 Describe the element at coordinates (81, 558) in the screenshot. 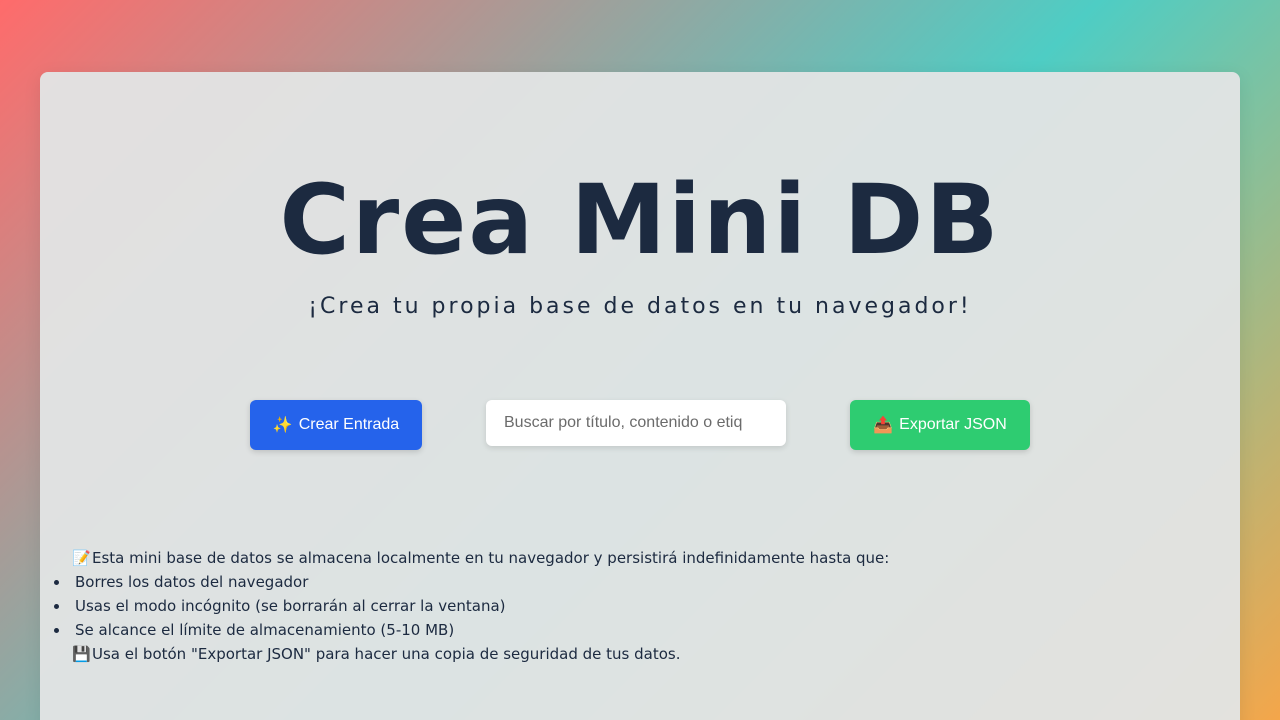

I see `memo-icon: 📝` at that location.